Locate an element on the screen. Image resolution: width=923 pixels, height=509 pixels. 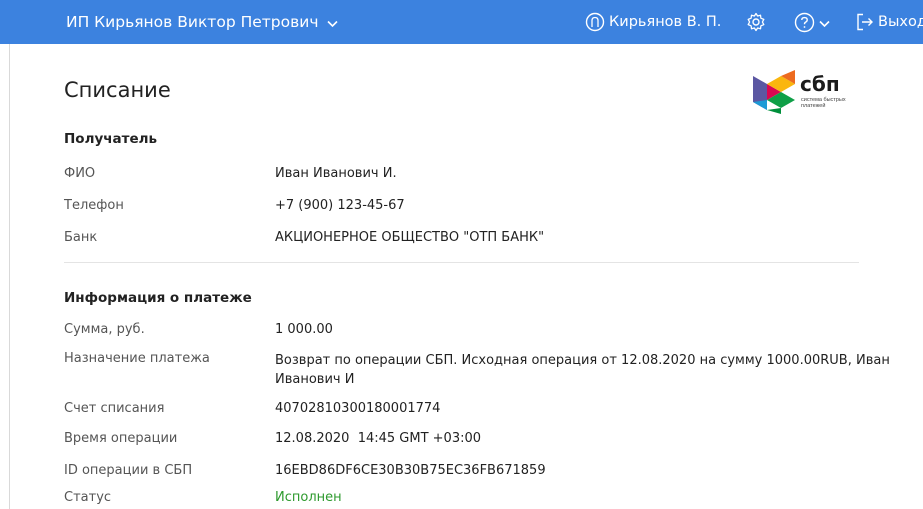
field-value: Иван Иванович И. is located at coordinates (336, 173).